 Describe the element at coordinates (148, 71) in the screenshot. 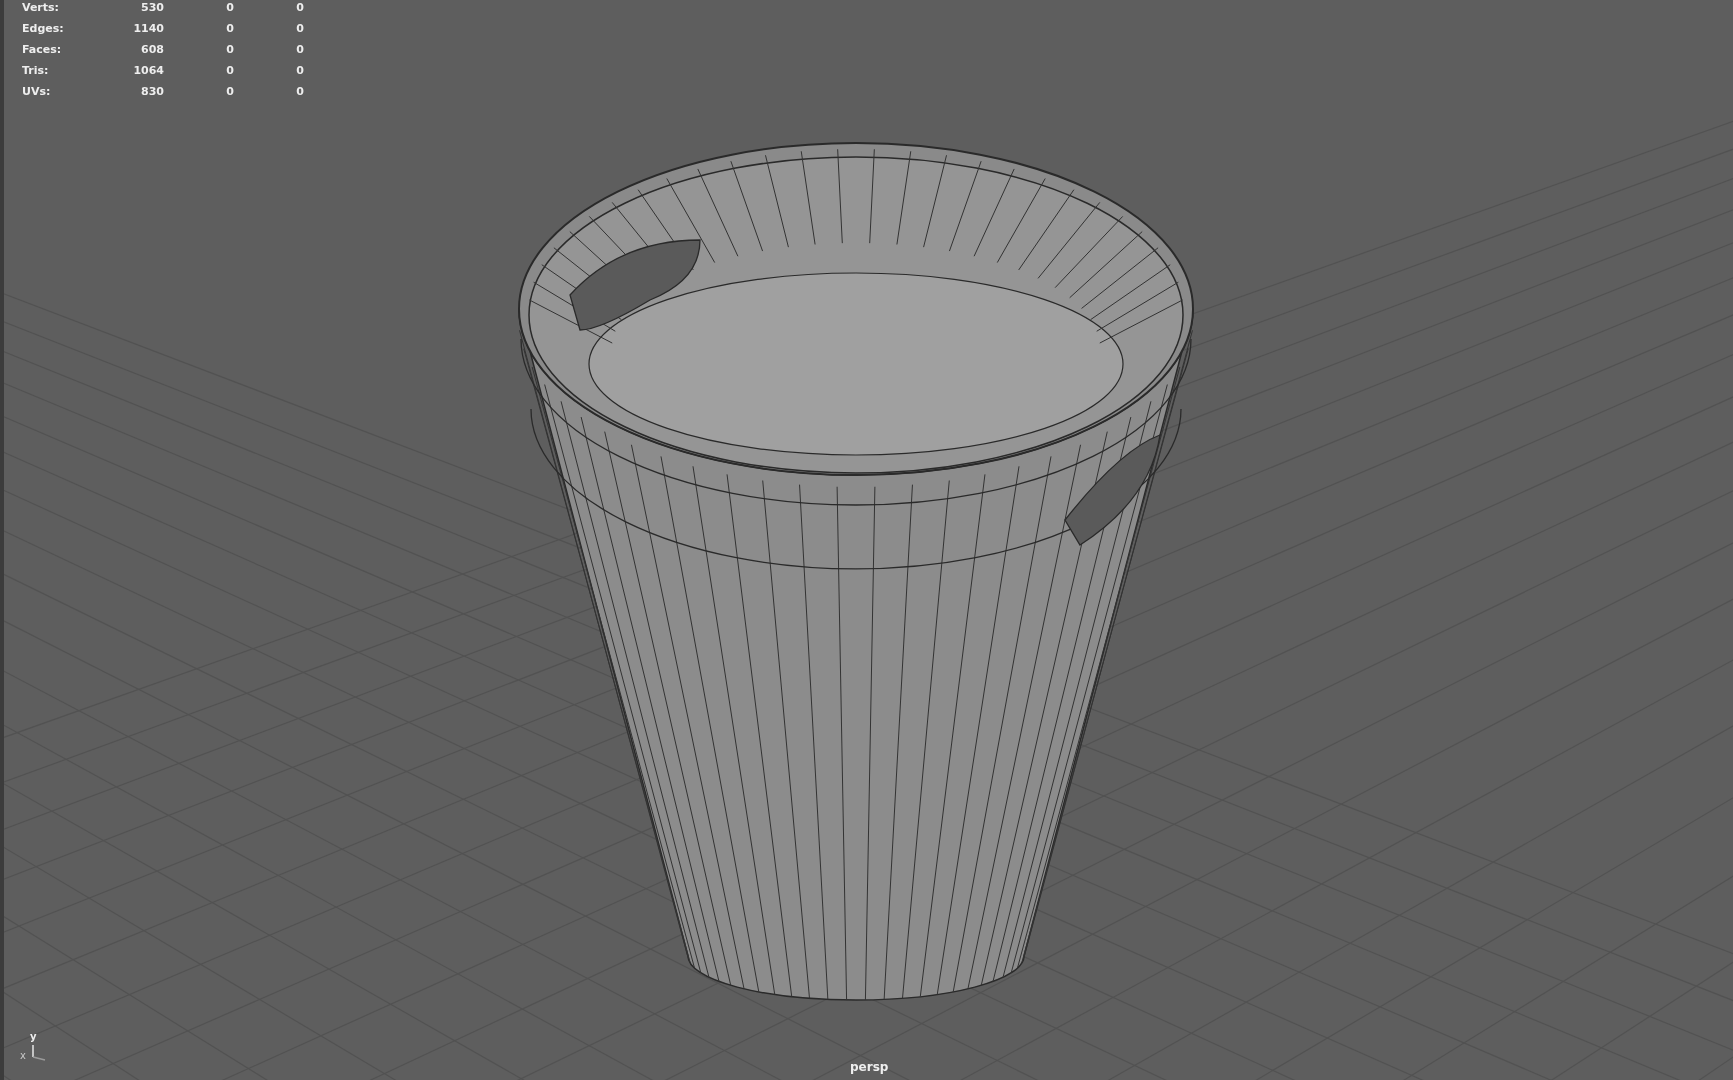

I see `stat-value: 1064` at that location.